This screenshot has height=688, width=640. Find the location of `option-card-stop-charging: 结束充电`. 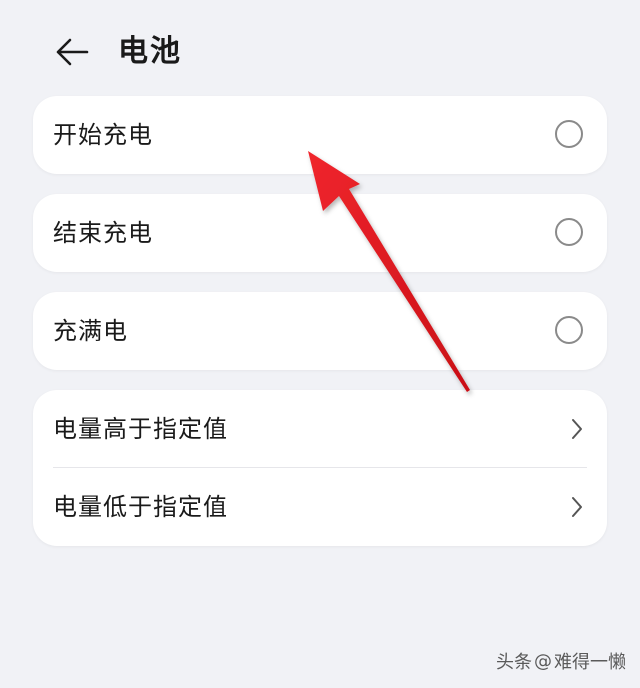

option-card-stop-charging: 结束充电 is located at coordinates (320, 233).